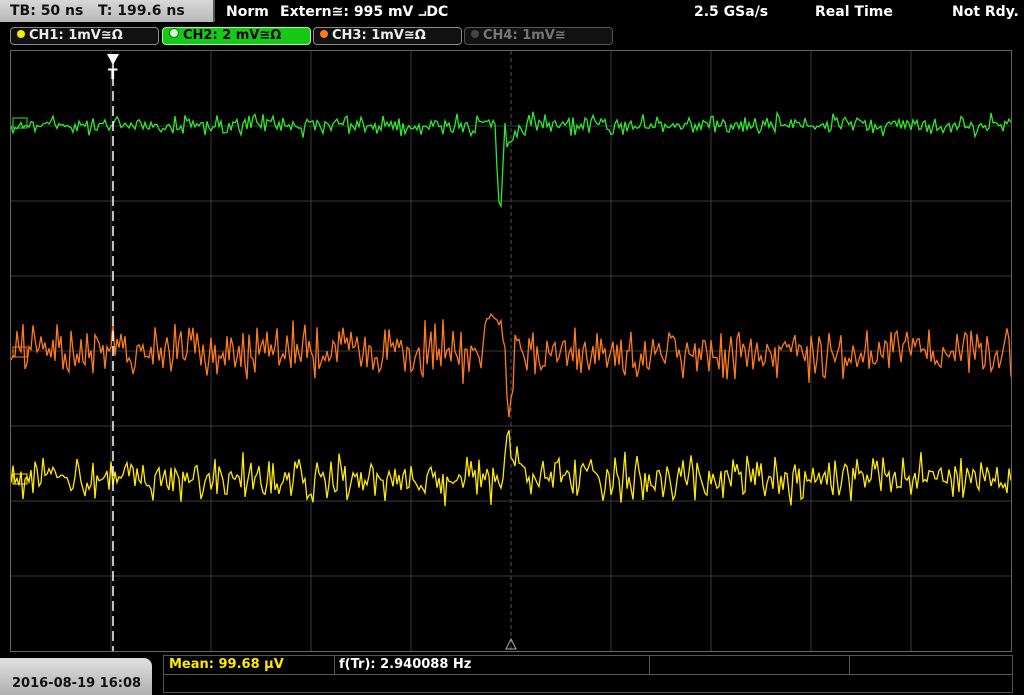 This screenshot has height=695, width=1024. I want to click on ch1-button: CH1: 1mV≅Ω, so click(84, 36).